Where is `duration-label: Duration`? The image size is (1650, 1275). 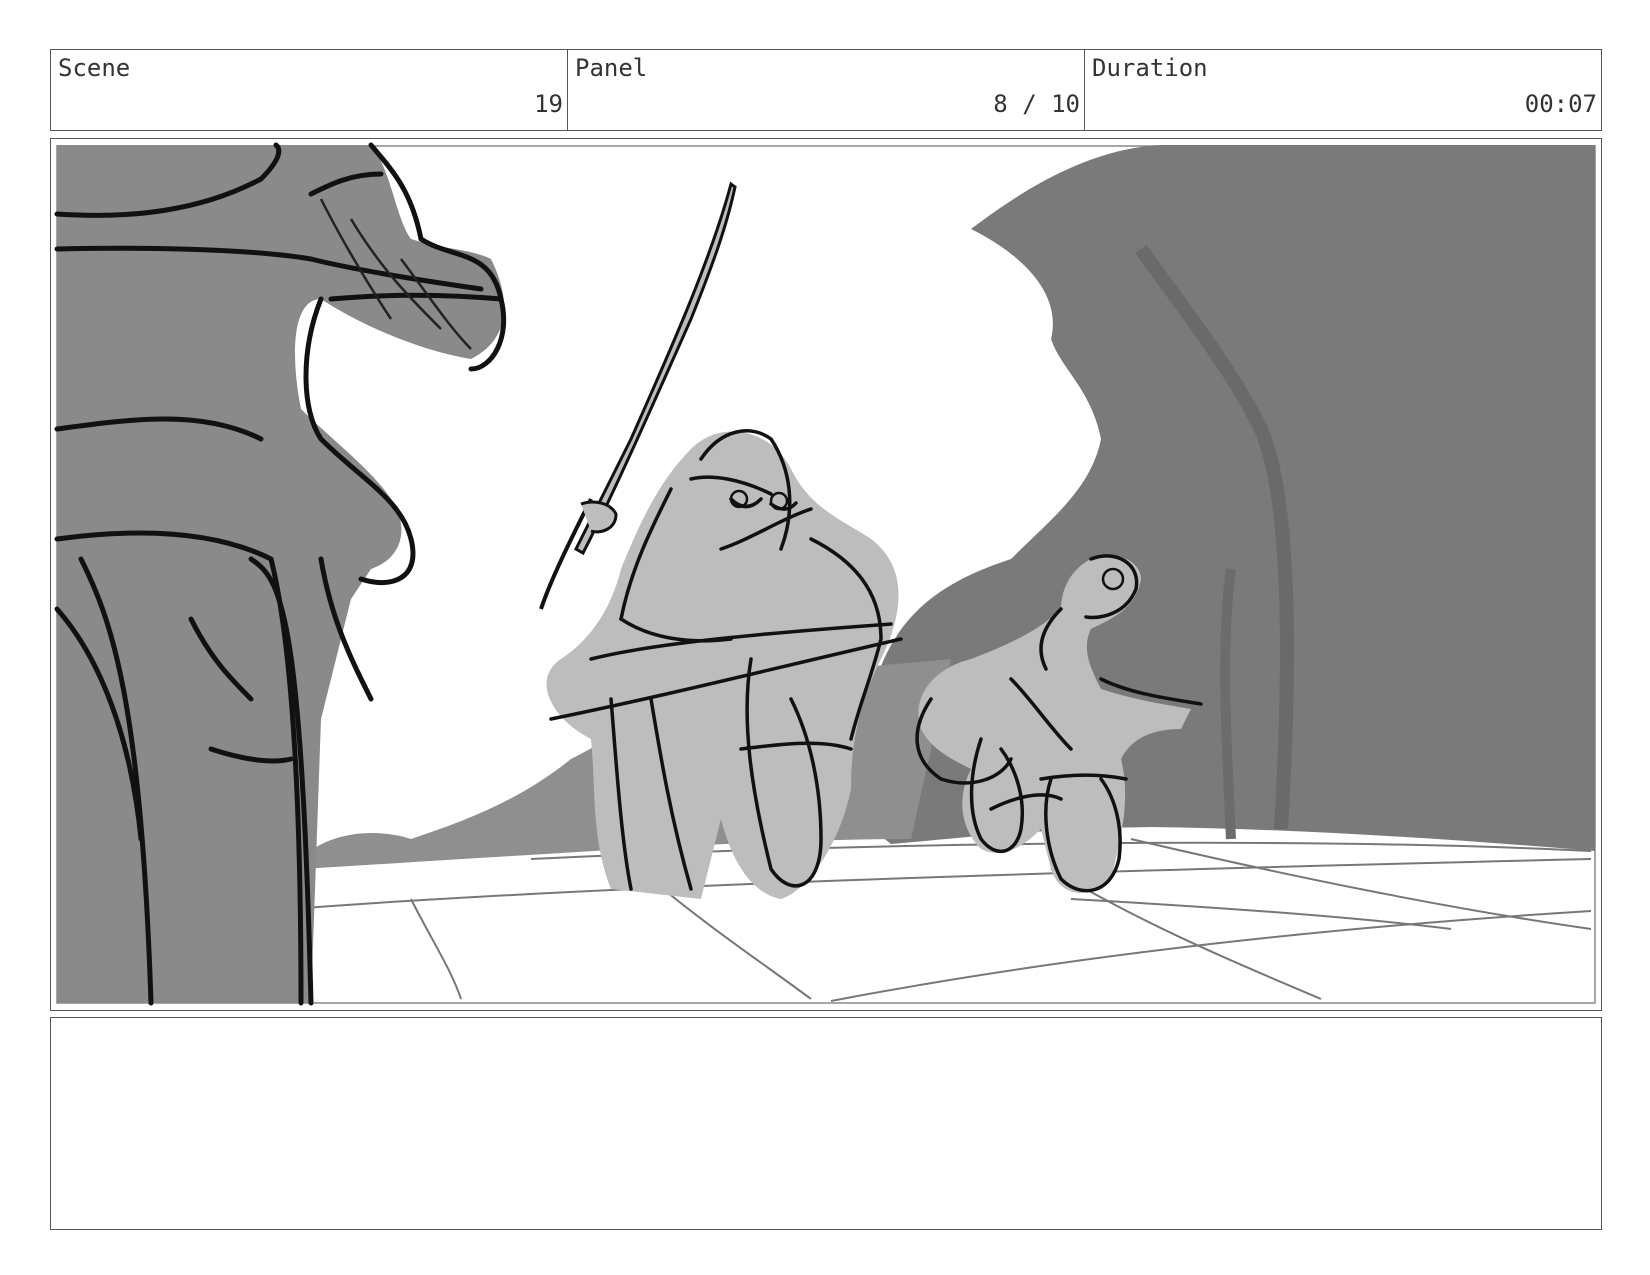
duration-label: Duration is located at coordinates (1150, 68).